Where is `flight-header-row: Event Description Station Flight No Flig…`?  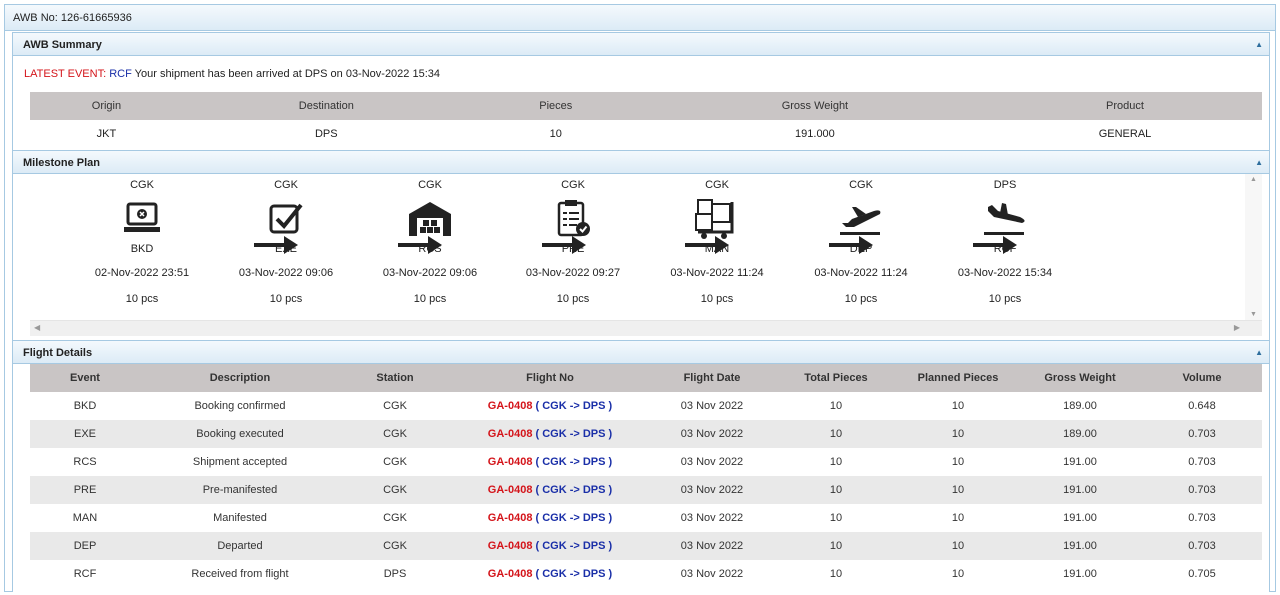
flight-header-row: Event Description Station Flight No Flig… is located at coordinates (646, 378).